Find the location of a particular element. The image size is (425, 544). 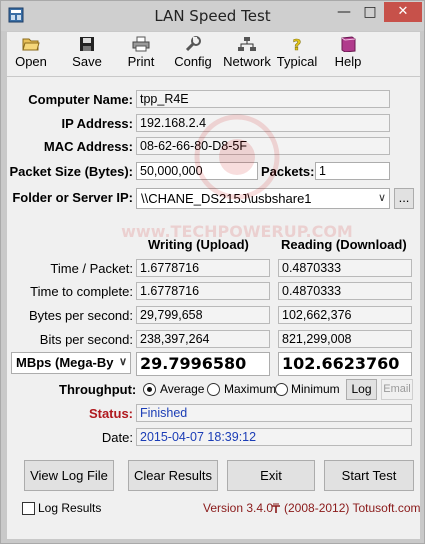

log-results-label: Log Results is located at coordinates (70, 508).